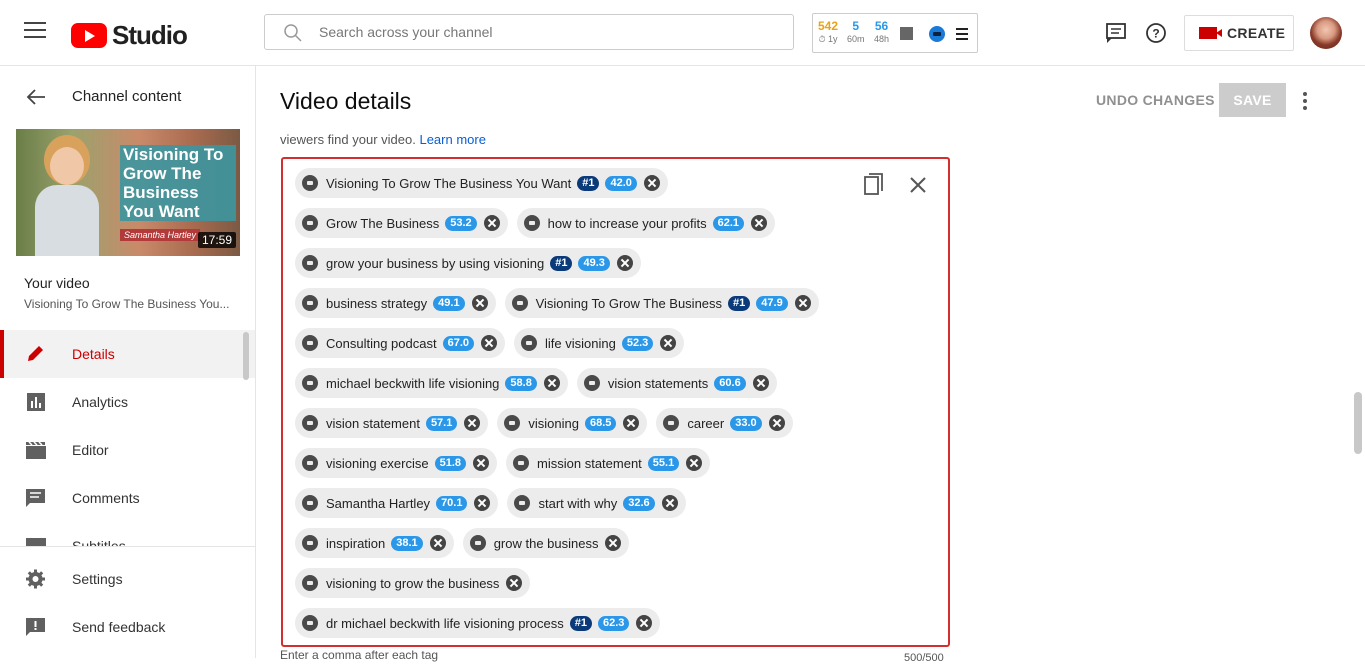 The image size is (1365, 664). I want to click on tag-chip: inspiration 38.1, so click(374, 543).